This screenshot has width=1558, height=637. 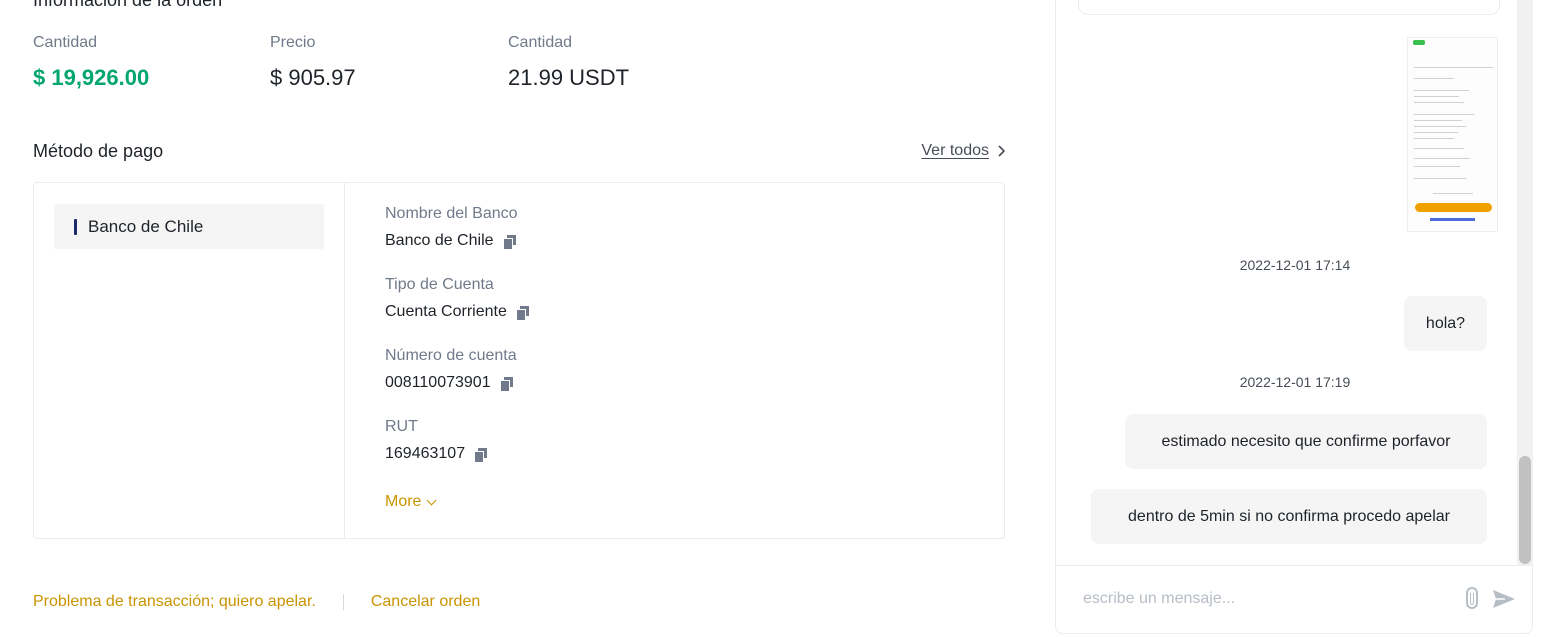 What do you see at coordinates (1452, 134) in the screenshot?
I see `image-message-receipt` at bounding box center [1452, 134].